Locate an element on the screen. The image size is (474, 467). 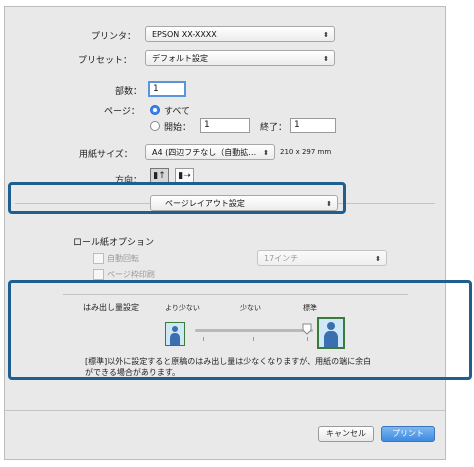
preset-label: プリセット： is located at coordinates (105, 61).